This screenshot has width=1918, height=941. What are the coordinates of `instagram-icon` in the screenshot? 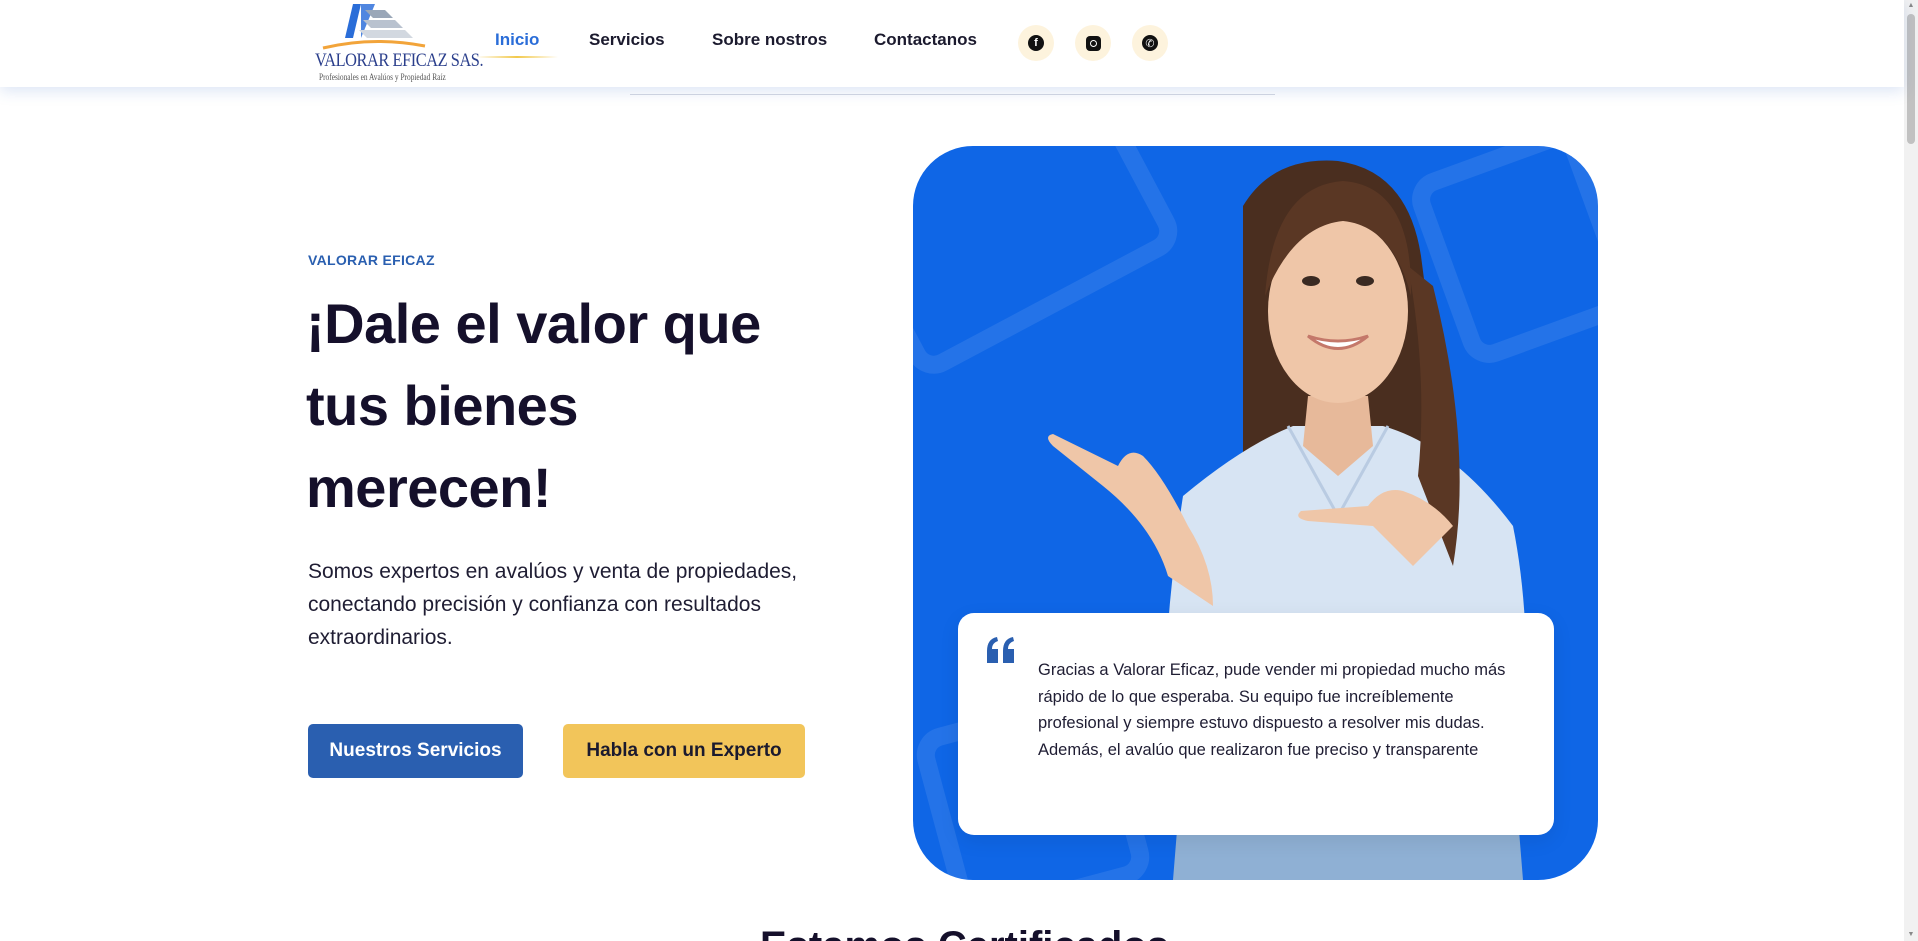 It's located at (1093, 43).